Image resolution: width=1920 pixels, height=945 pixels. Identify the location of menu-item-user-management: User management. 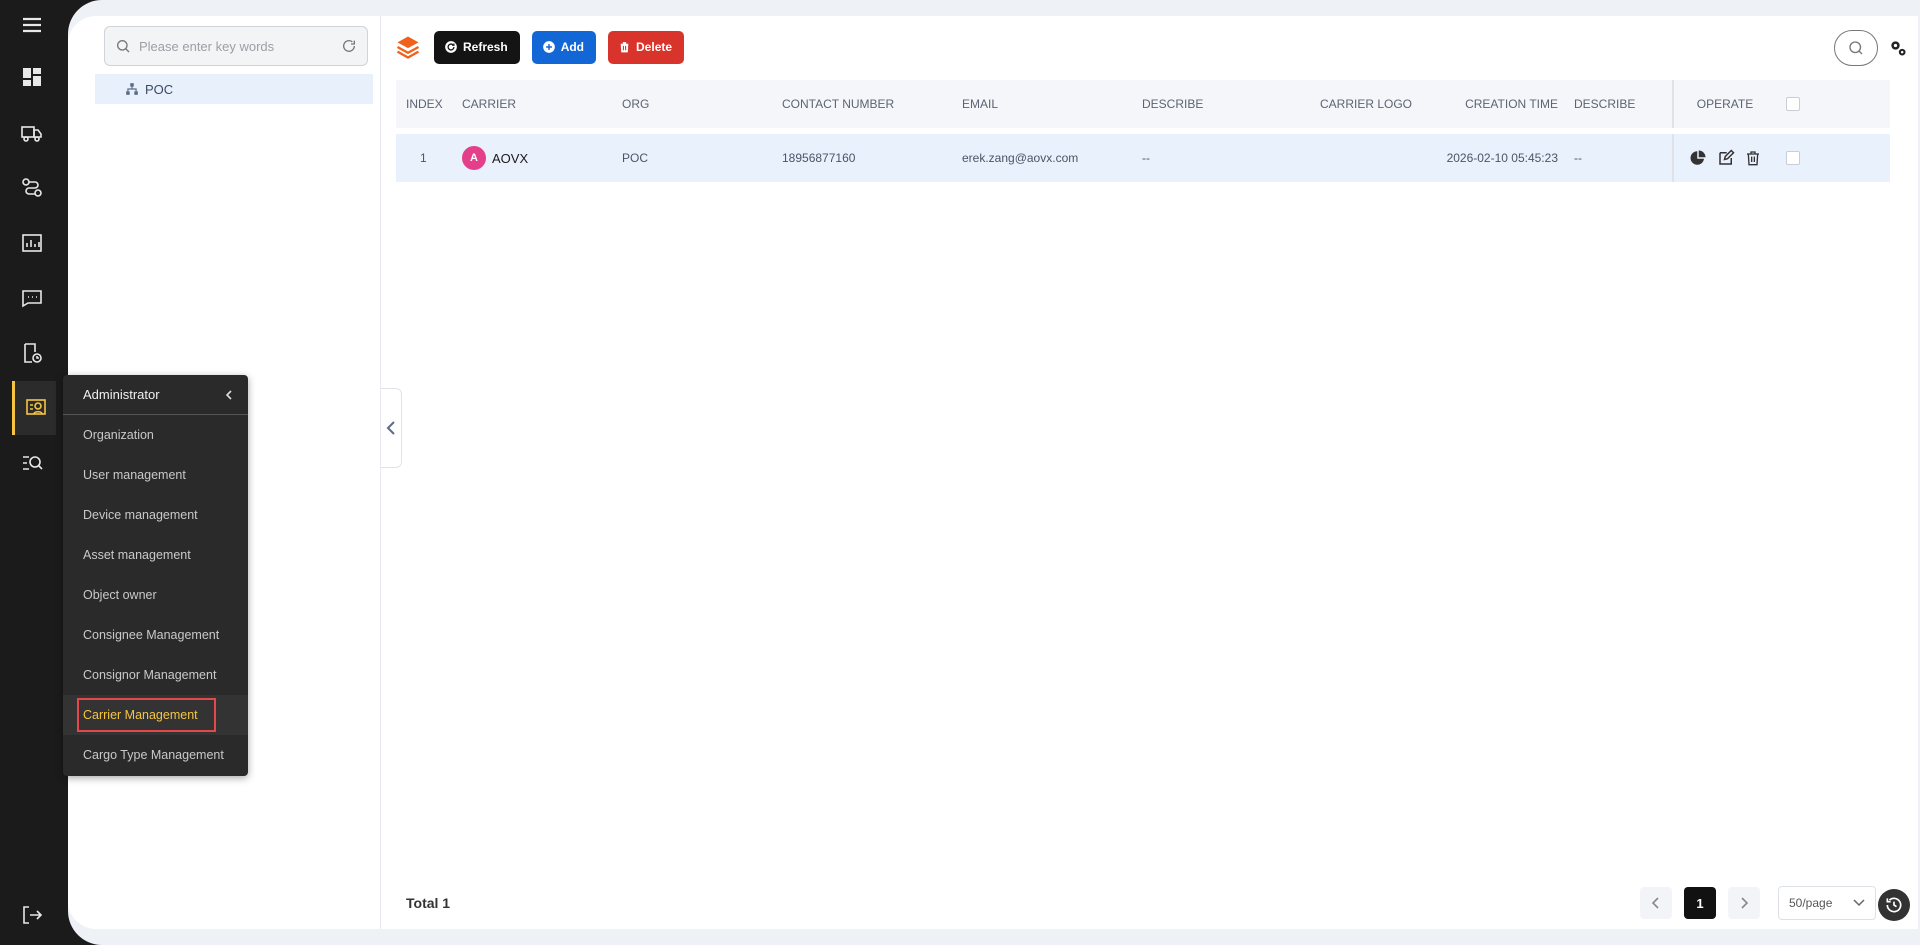
(155, 475).